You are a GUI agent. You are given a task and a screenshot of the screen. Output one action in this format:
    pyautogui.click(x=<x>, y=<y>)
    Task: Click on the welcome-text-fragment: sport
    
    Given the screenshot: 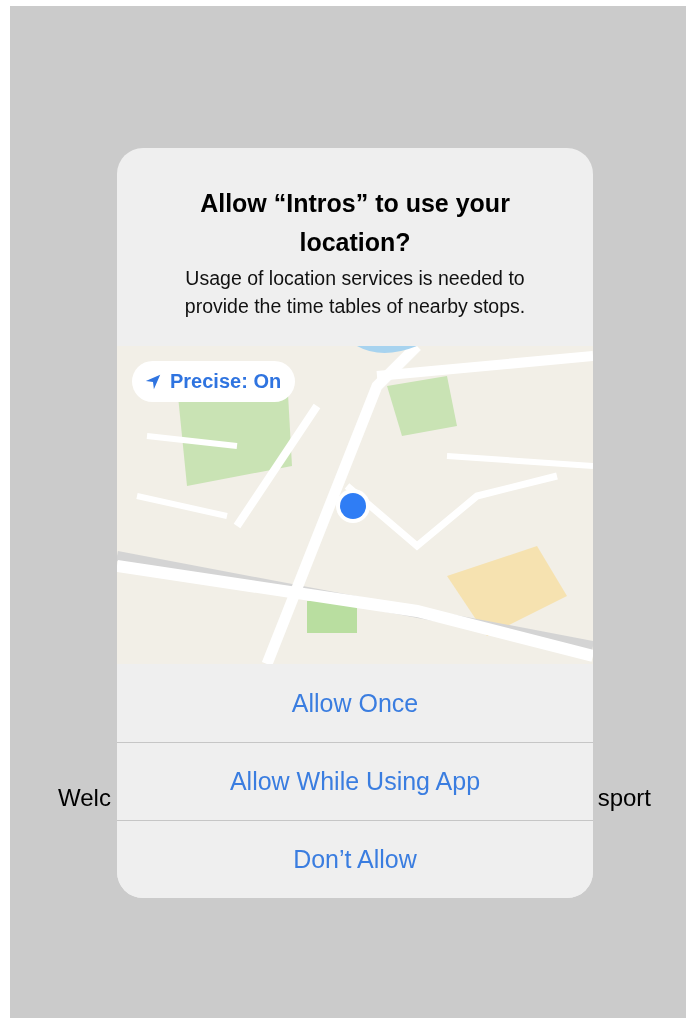 What is the action you would take?
    pyautogui.click(x=624, y=798)
    